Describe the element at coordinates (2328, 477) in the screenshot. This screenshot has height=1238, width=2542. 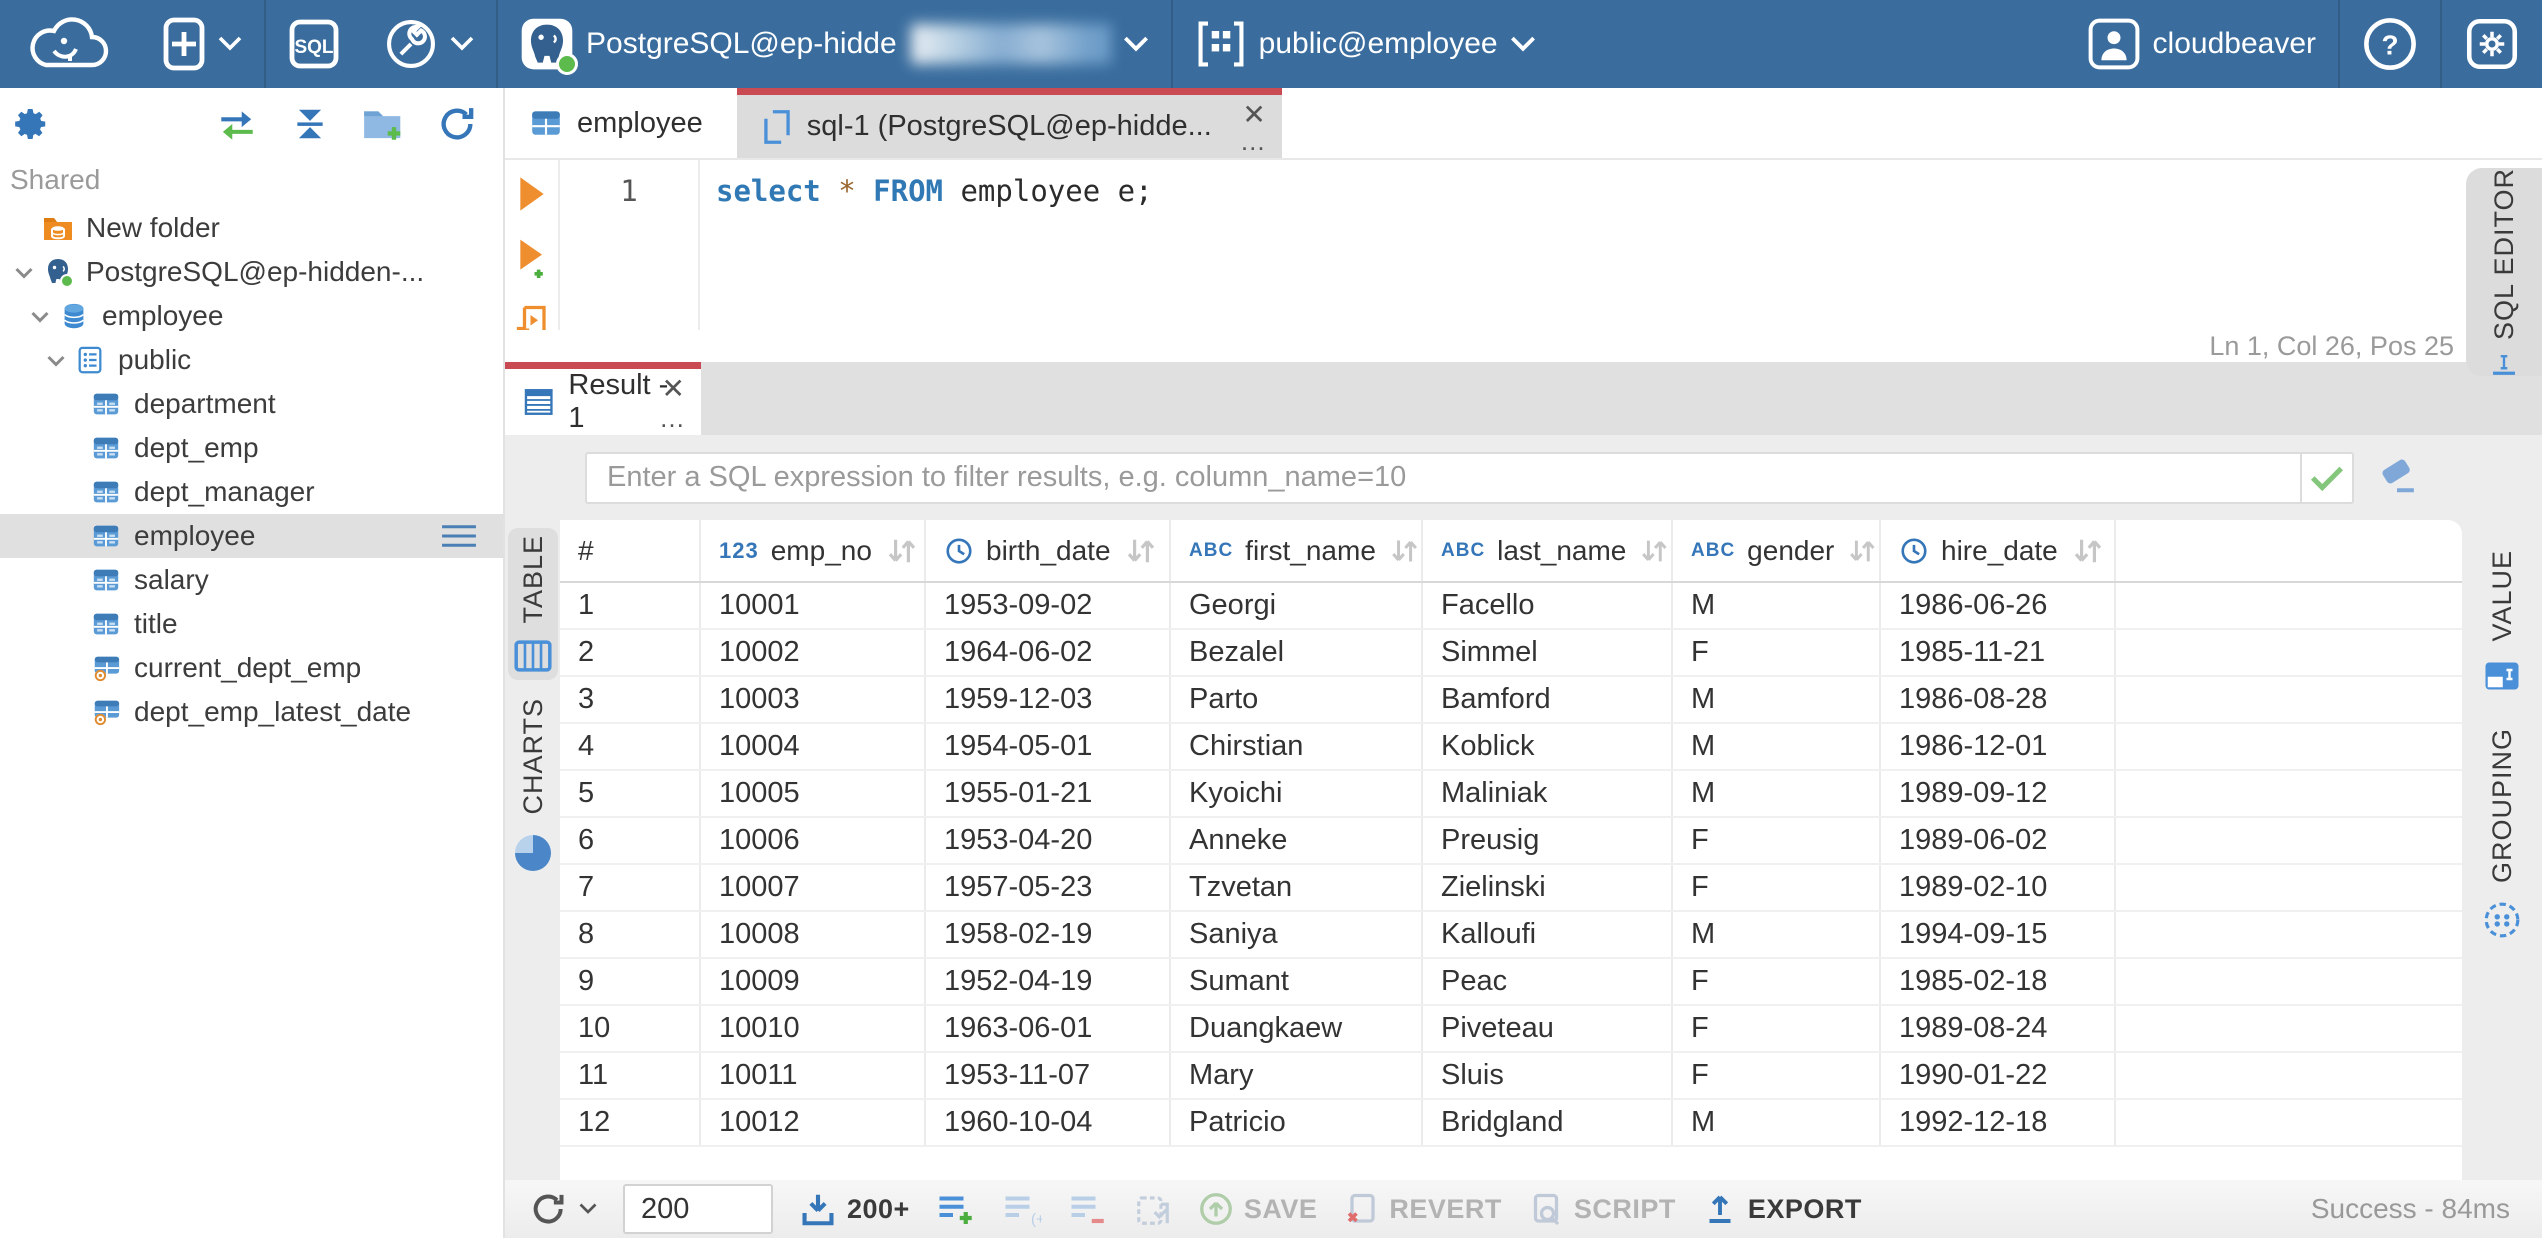
I see `apply-filter-button` at that location.